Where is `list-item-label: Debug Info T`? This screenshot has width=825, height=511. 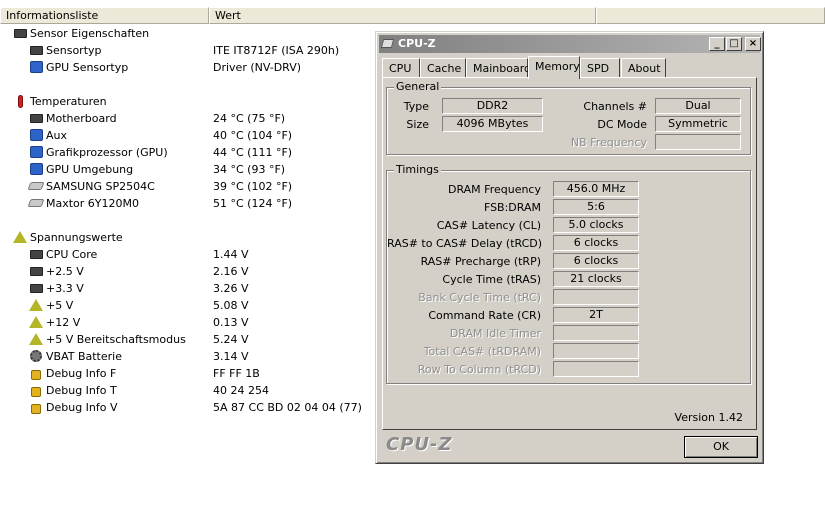 list-item-label: Debug Info T is located at coordinates (81, 390).